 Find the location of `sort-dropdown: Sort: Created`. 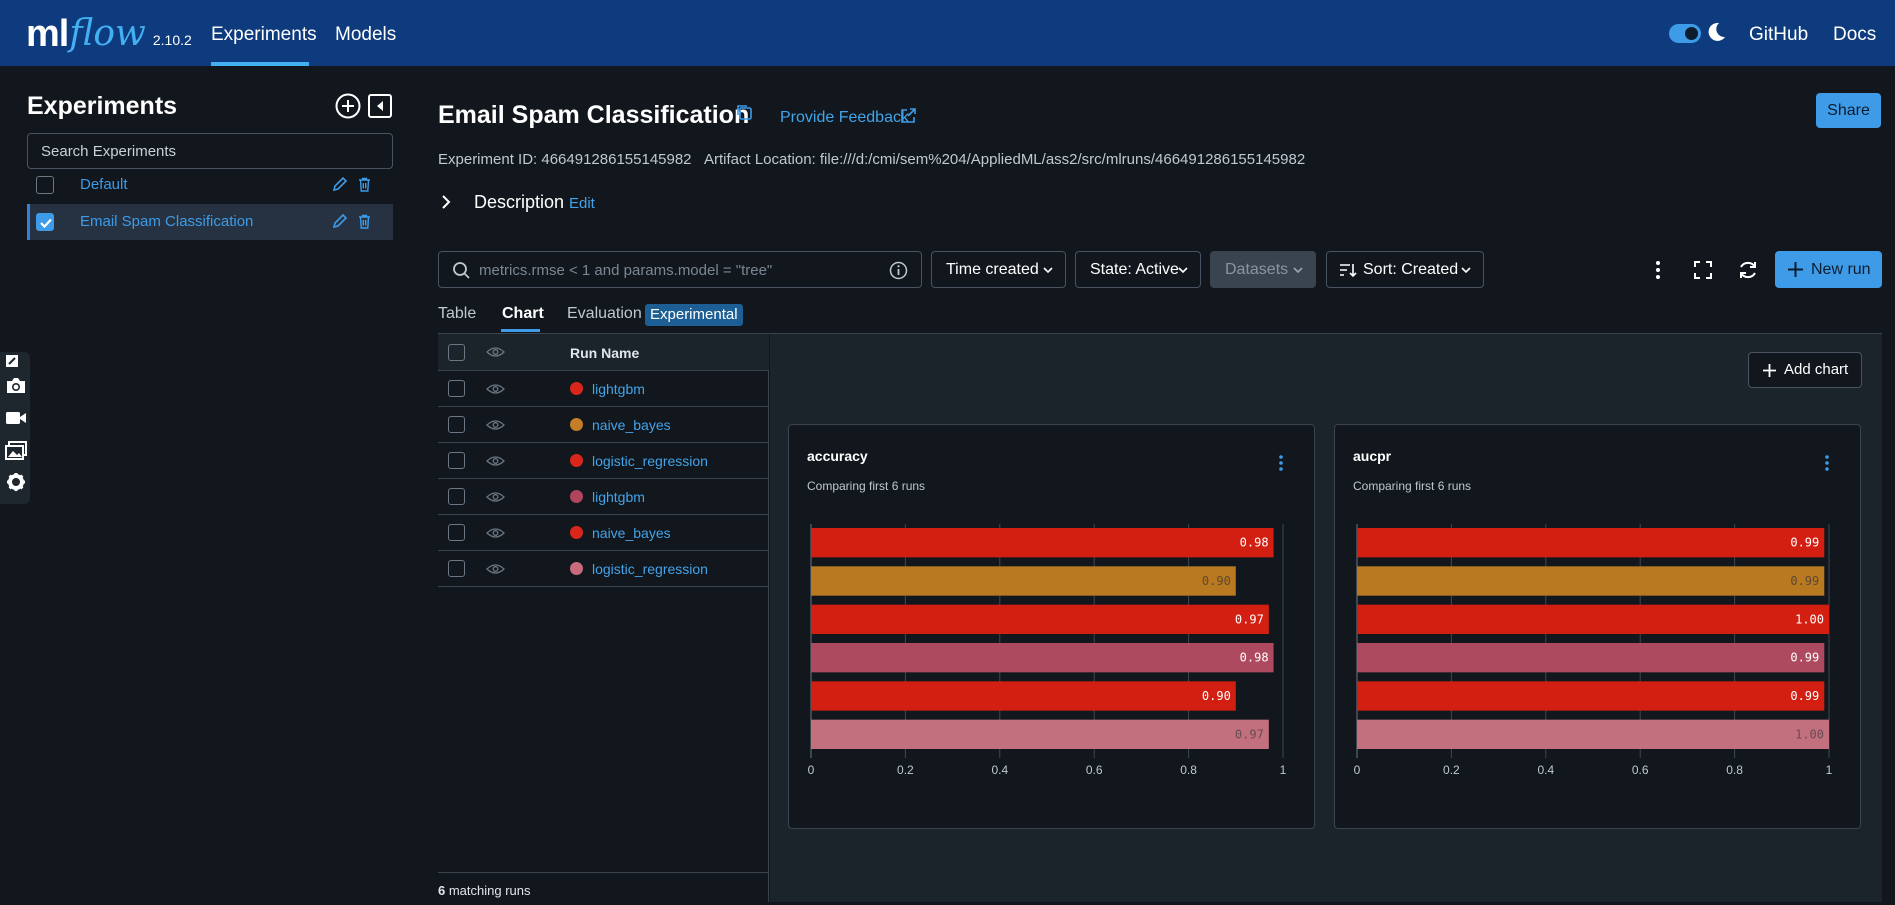

sort-dropdown: Sort: Created is located at coordinates (1405, 269).